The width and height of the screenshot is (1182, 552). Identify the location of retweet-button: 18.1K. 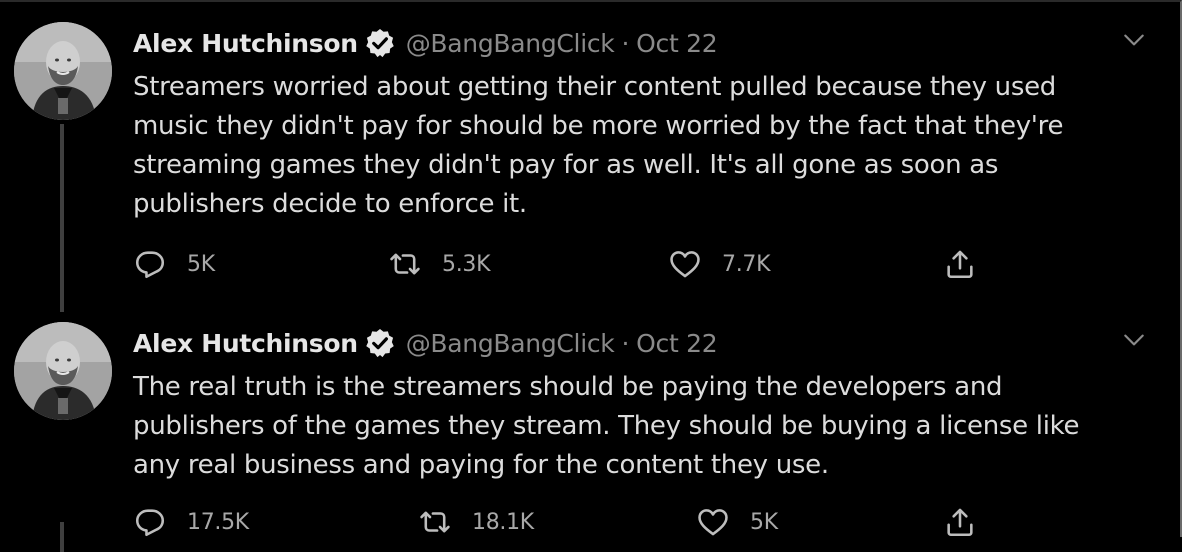
(476, 522).